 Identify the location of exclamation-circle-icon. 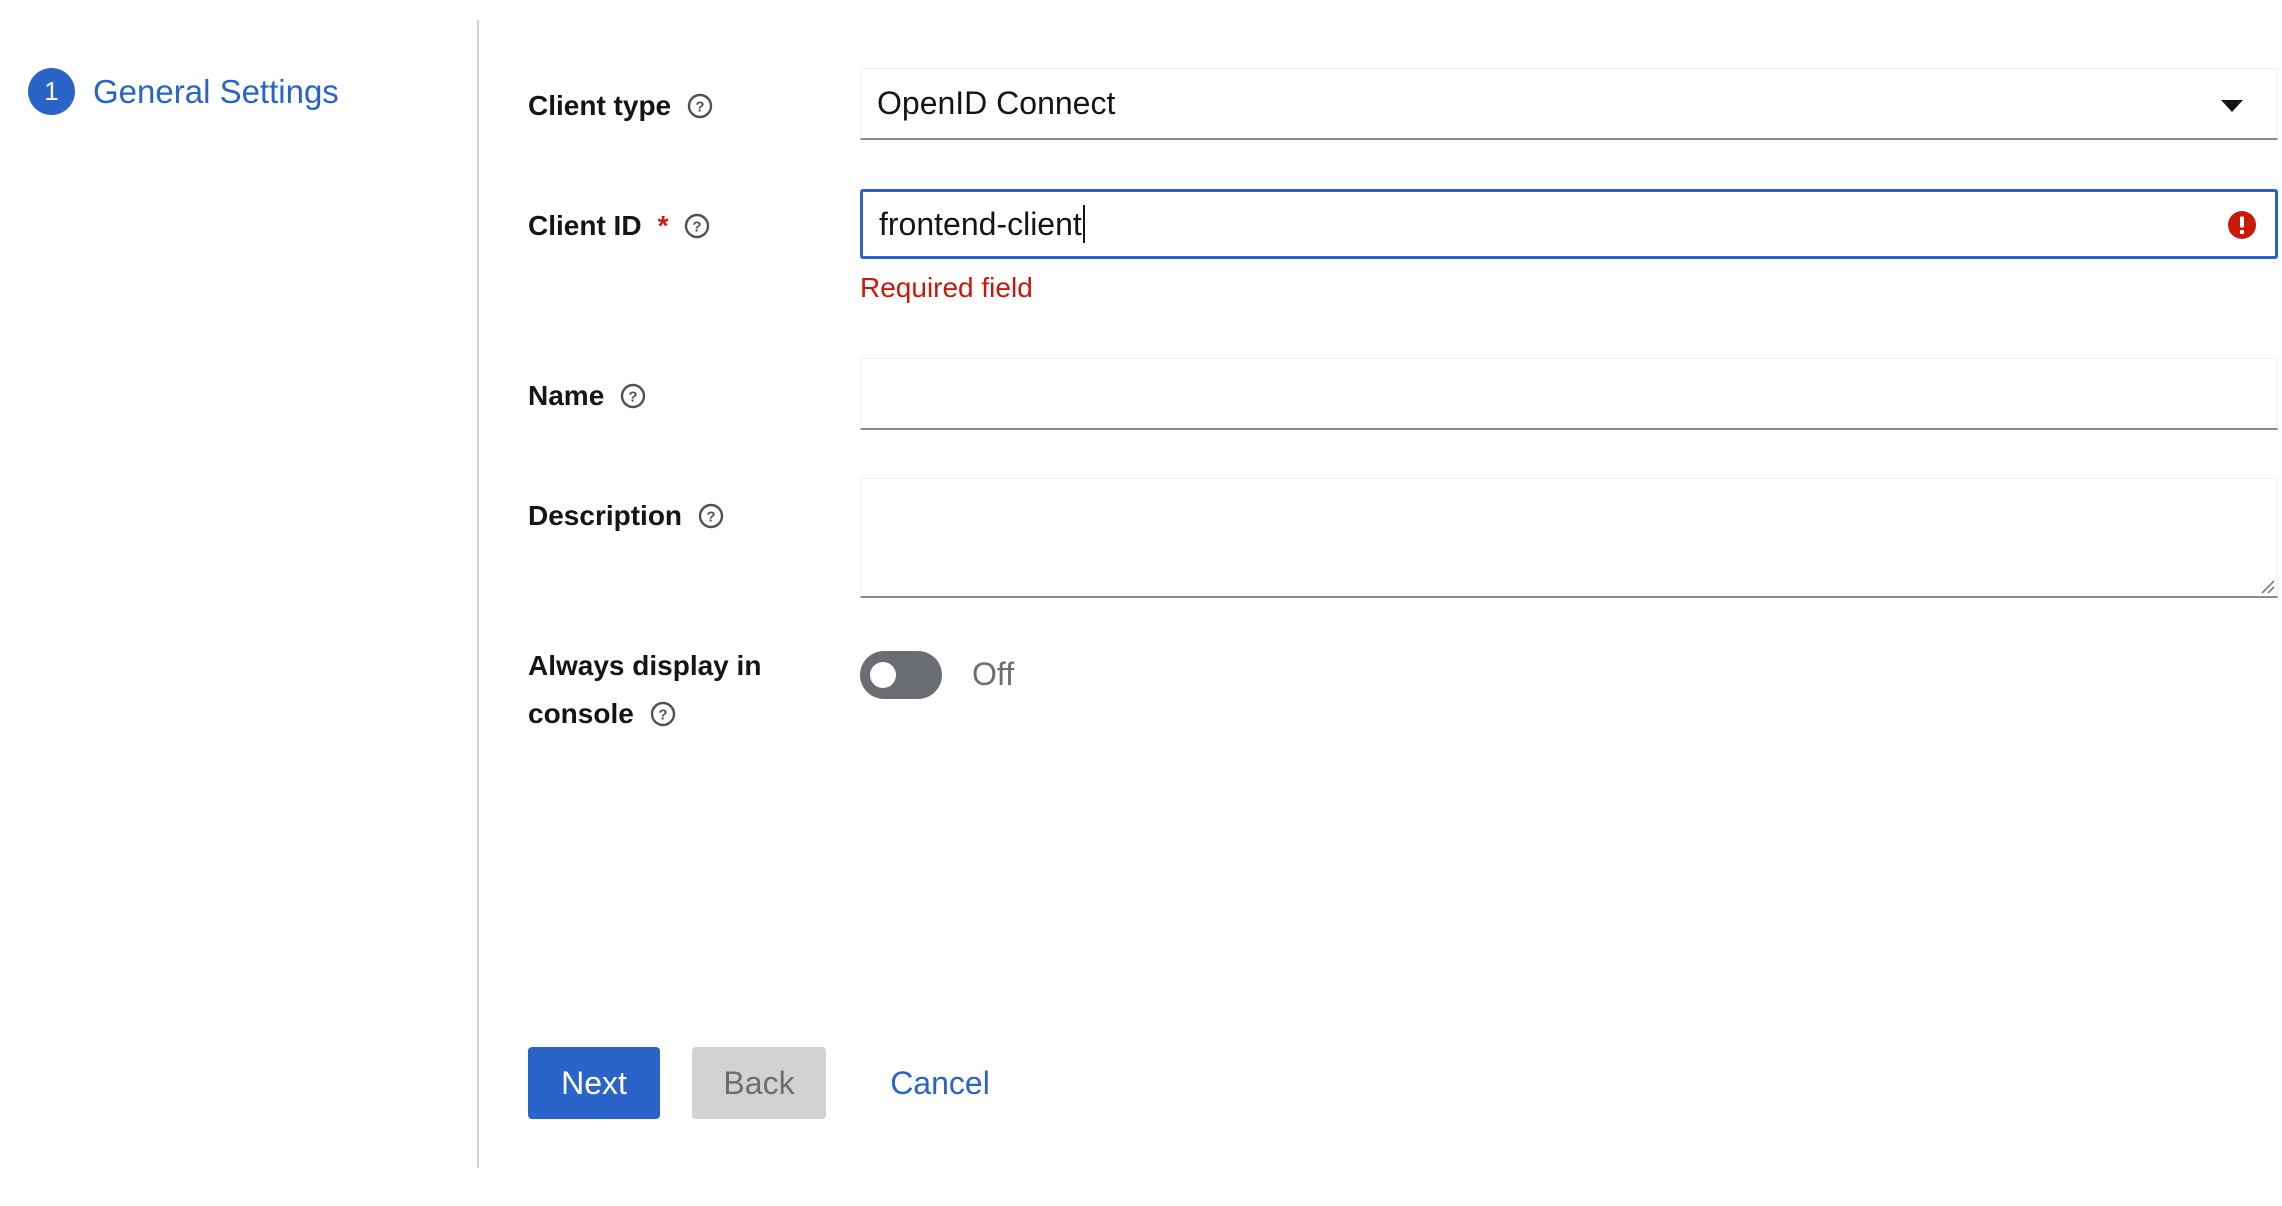
(2242, 225).